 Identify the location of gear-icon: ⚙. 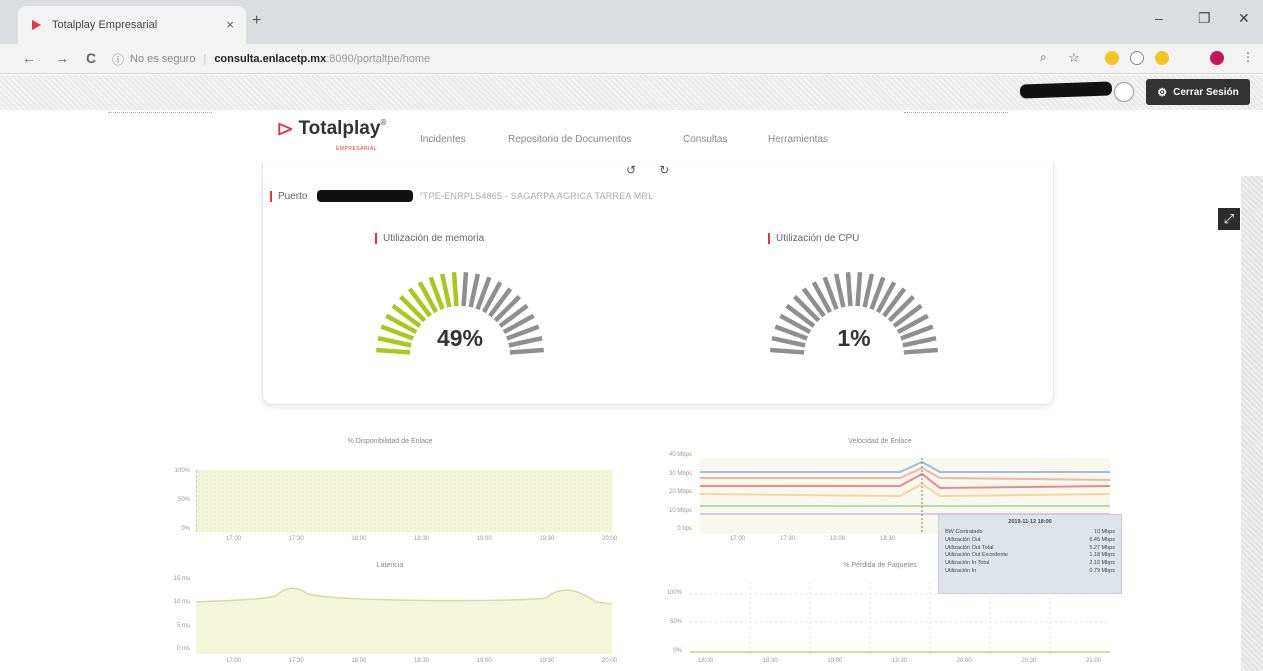
(1162, 92).